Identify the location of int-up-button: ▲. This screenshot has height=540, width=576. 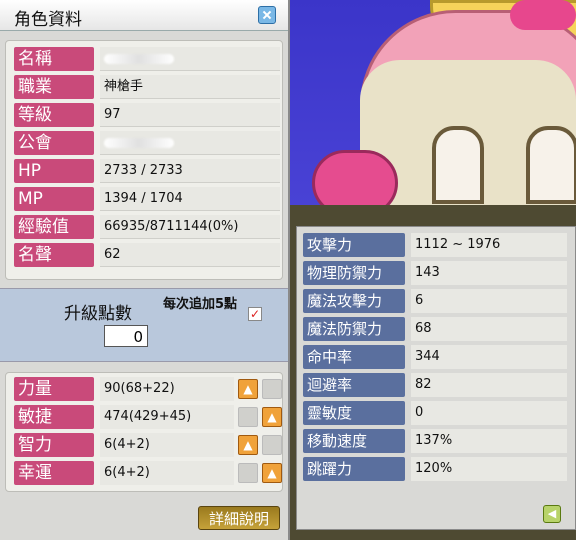
(248, 445).